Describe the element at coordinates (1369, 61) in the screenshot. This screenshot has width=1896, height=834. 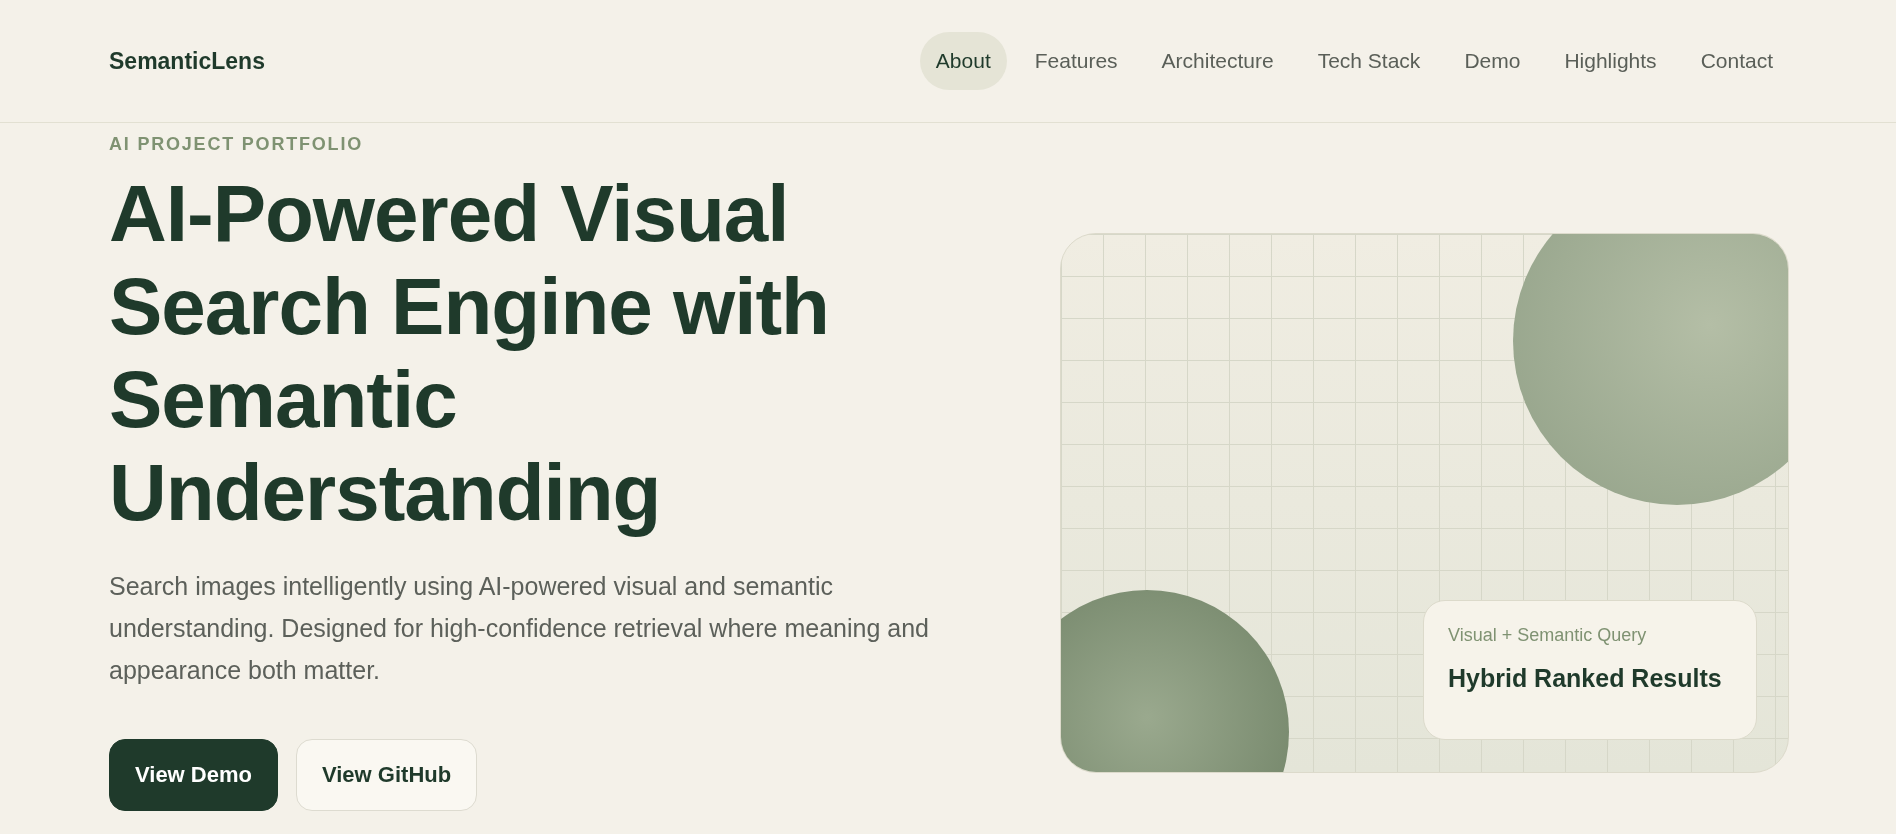
I see `nav-link: Tech Stack` at that location.